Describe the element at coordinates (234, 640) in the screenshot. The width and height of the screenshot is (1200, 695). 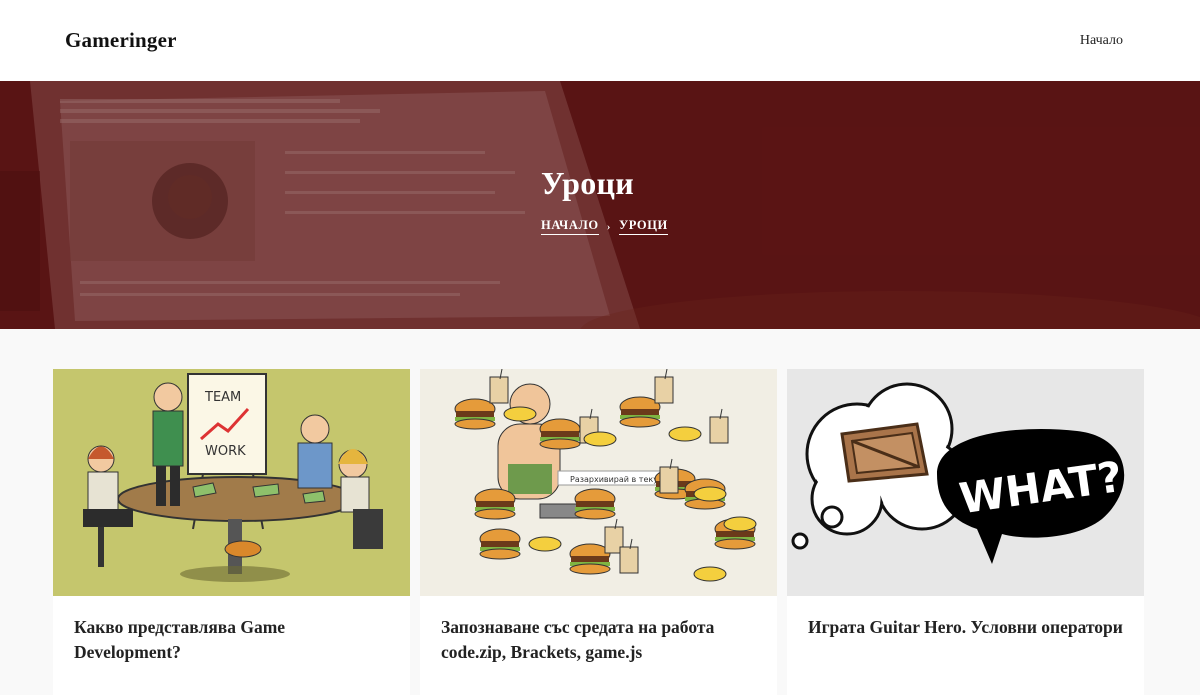
I see `post-title: Какво представлява Game Development?` at that location.